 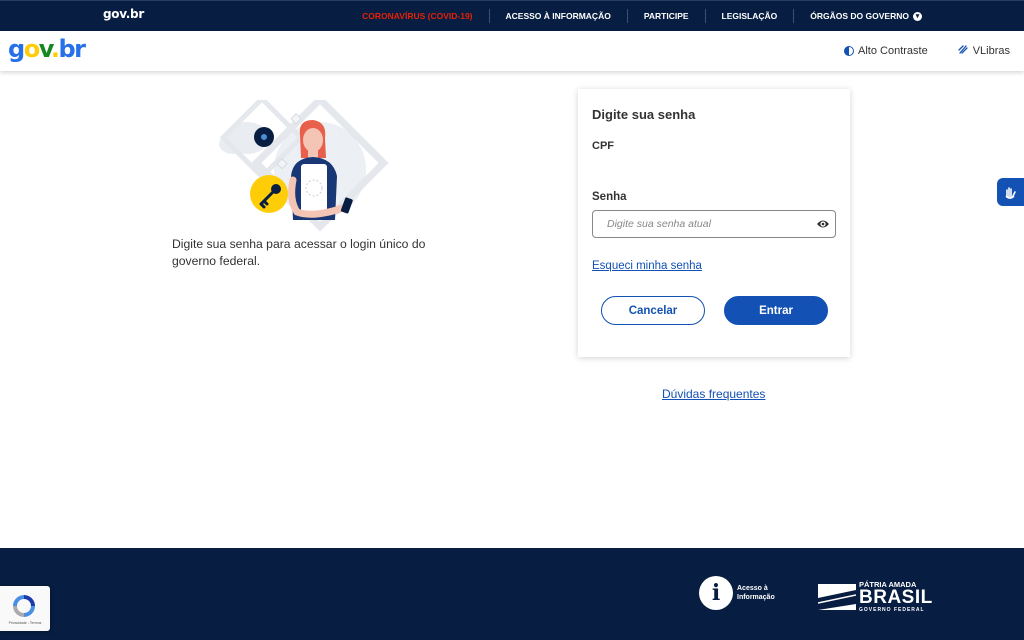 What do you see at coordinates (776, 310) in the screenshot?
I see `enter-button: Entrar` at bounding box center [776, 310].